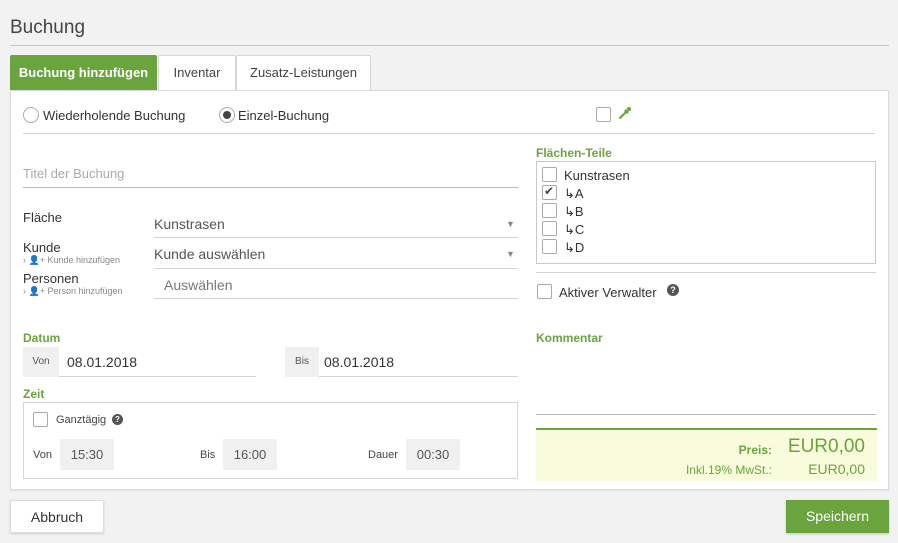 This screenshot has height=543, width=898. I want to click on person-add-link: › 👤+ Person hinzufügen, so click(73, 291).